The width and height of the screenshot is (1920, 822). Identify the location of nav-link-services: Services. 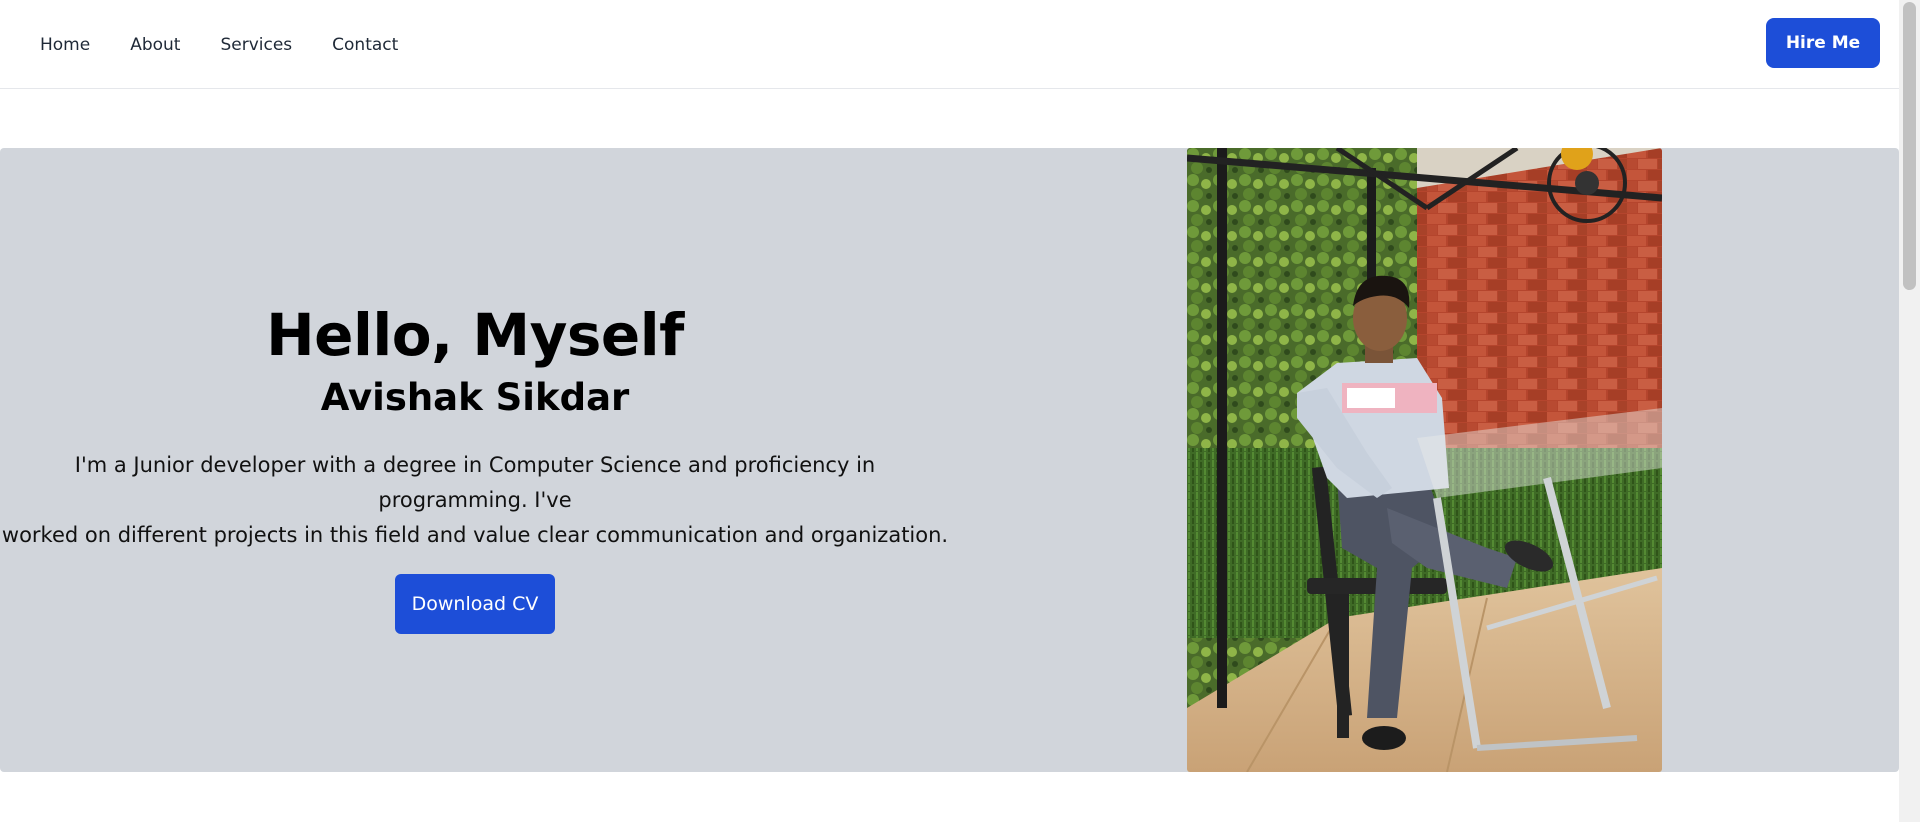
(256, 45).